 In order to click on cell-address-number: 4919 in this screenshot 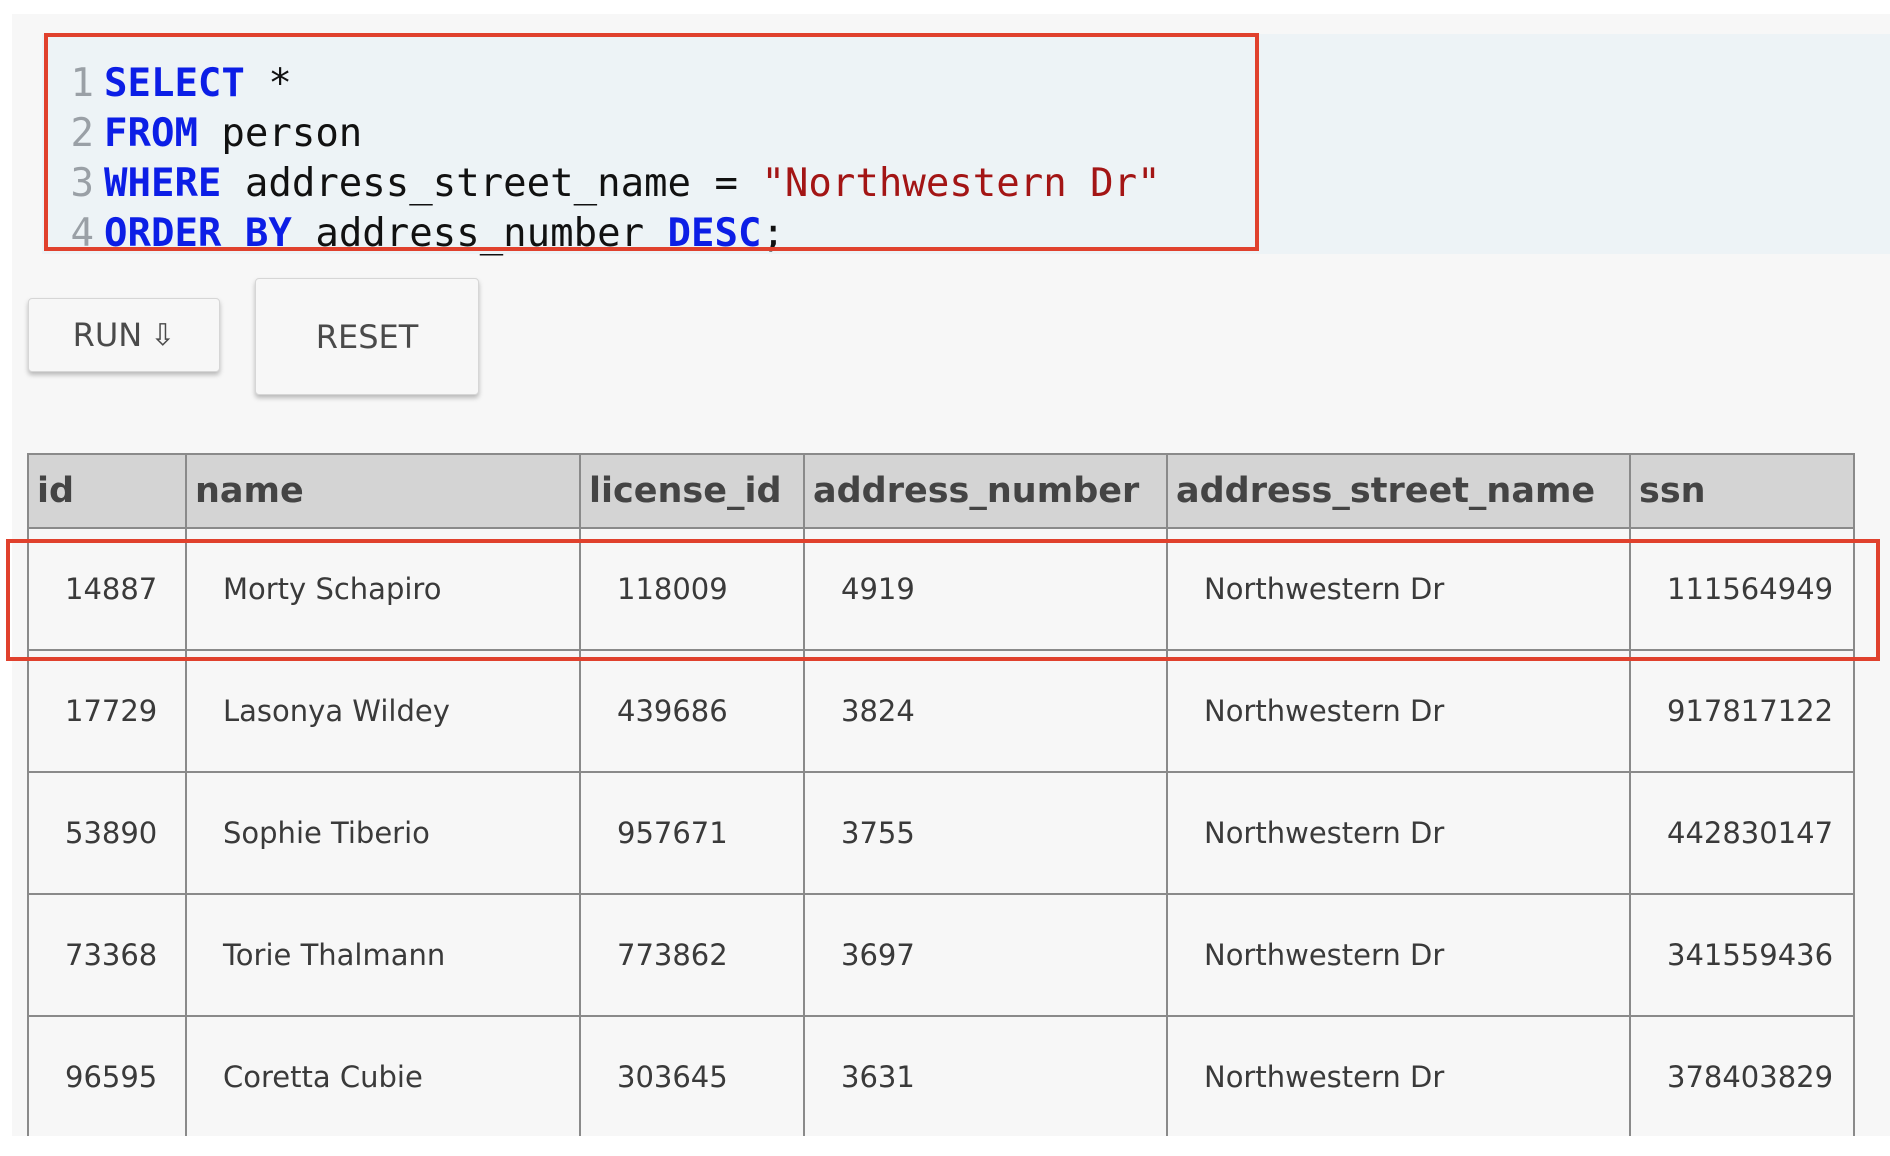, I will do `click(985, 589)`.